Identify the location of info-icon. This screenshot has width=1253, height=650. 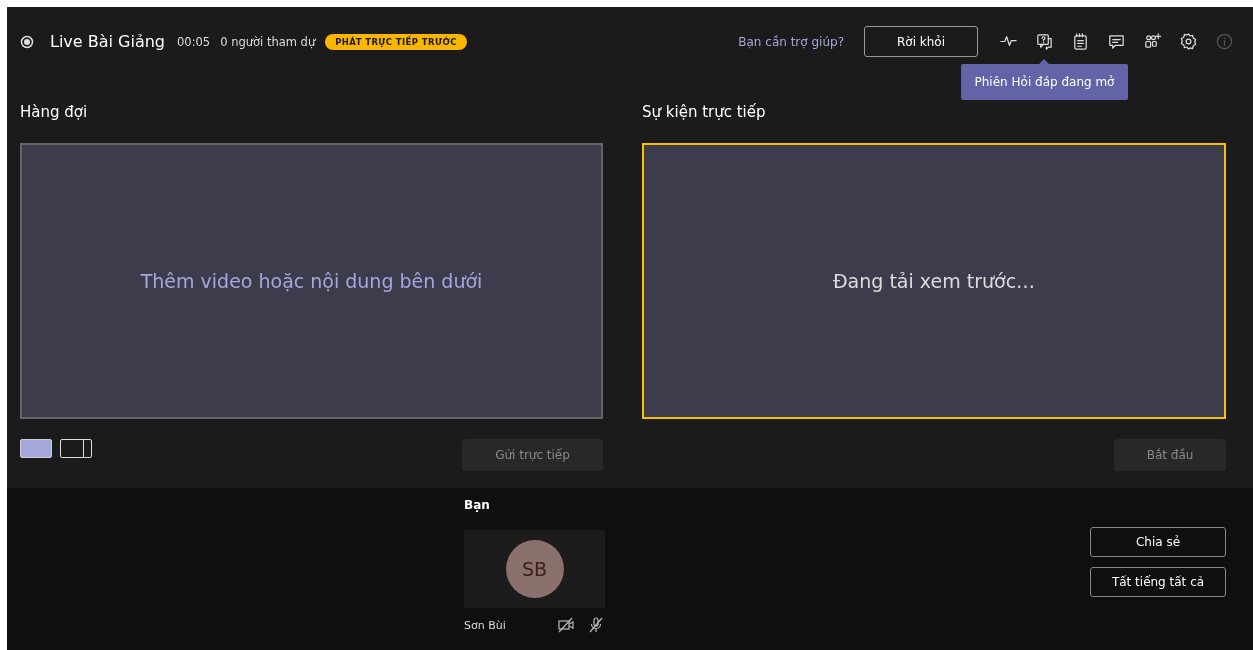
(1224, 41).